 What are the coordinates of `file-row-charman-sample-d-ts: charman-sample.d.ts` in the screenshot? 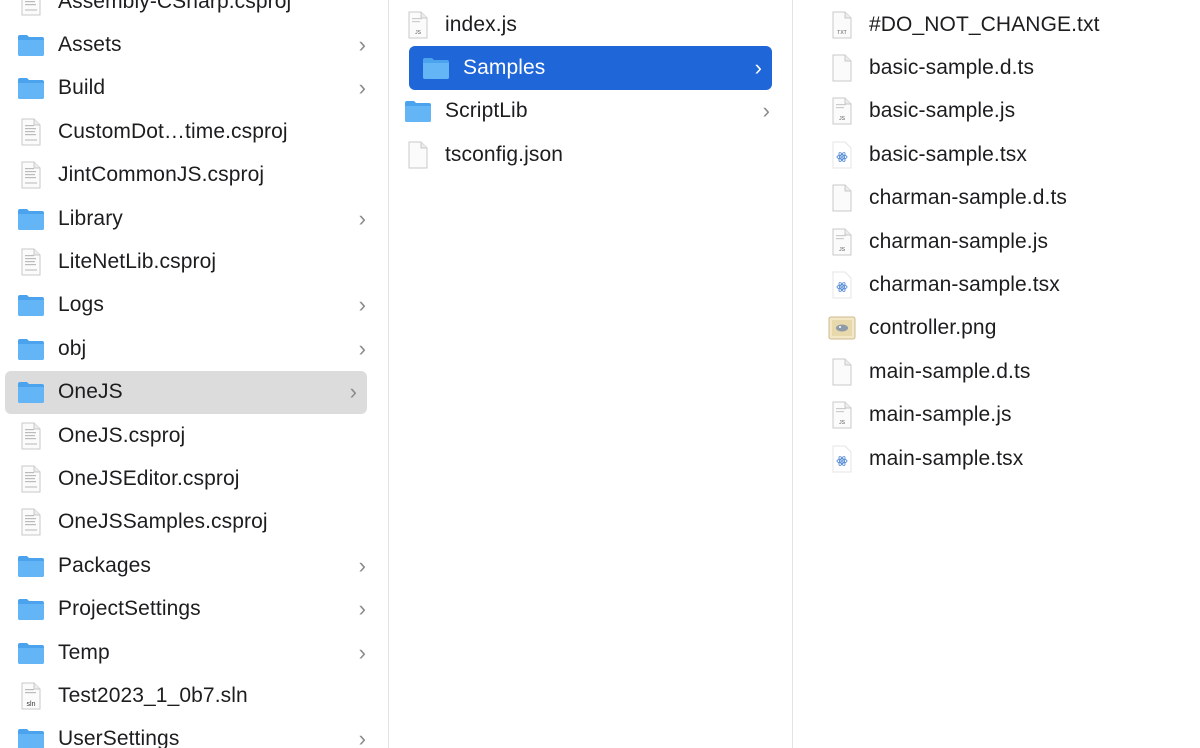 It's located at (996, 198).